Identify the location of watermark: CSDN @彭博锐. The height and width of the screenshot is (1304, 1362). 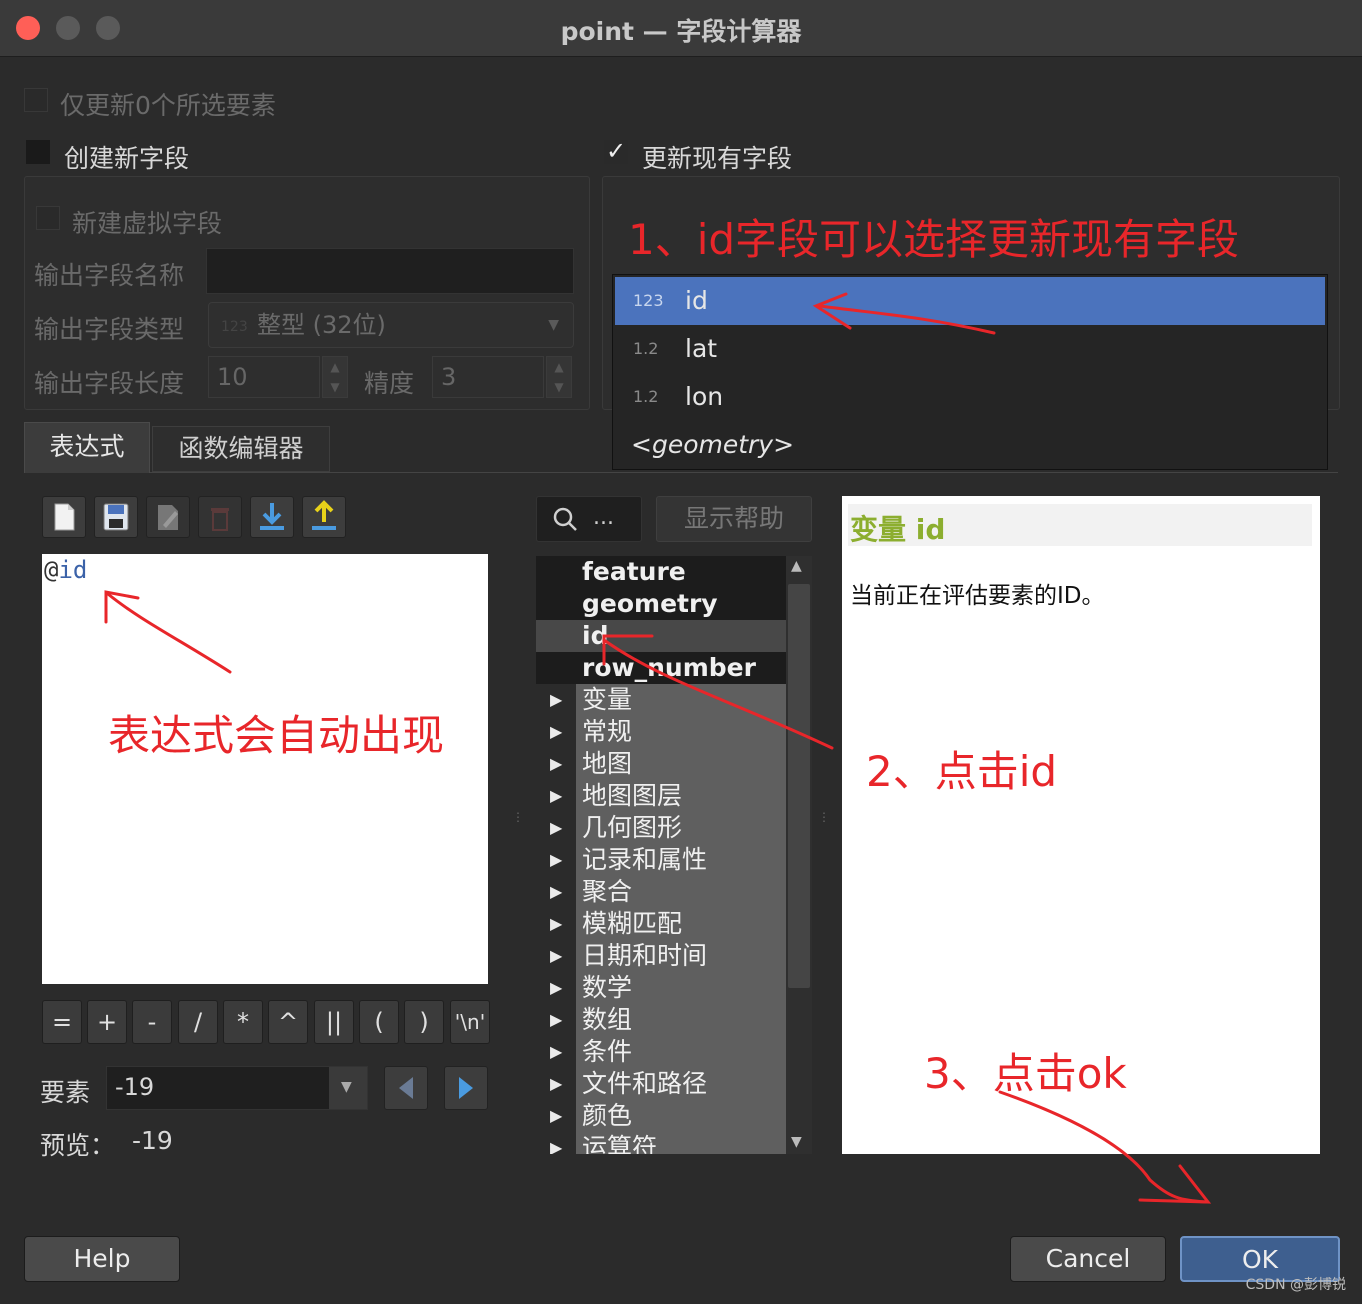
(1295, 1285).